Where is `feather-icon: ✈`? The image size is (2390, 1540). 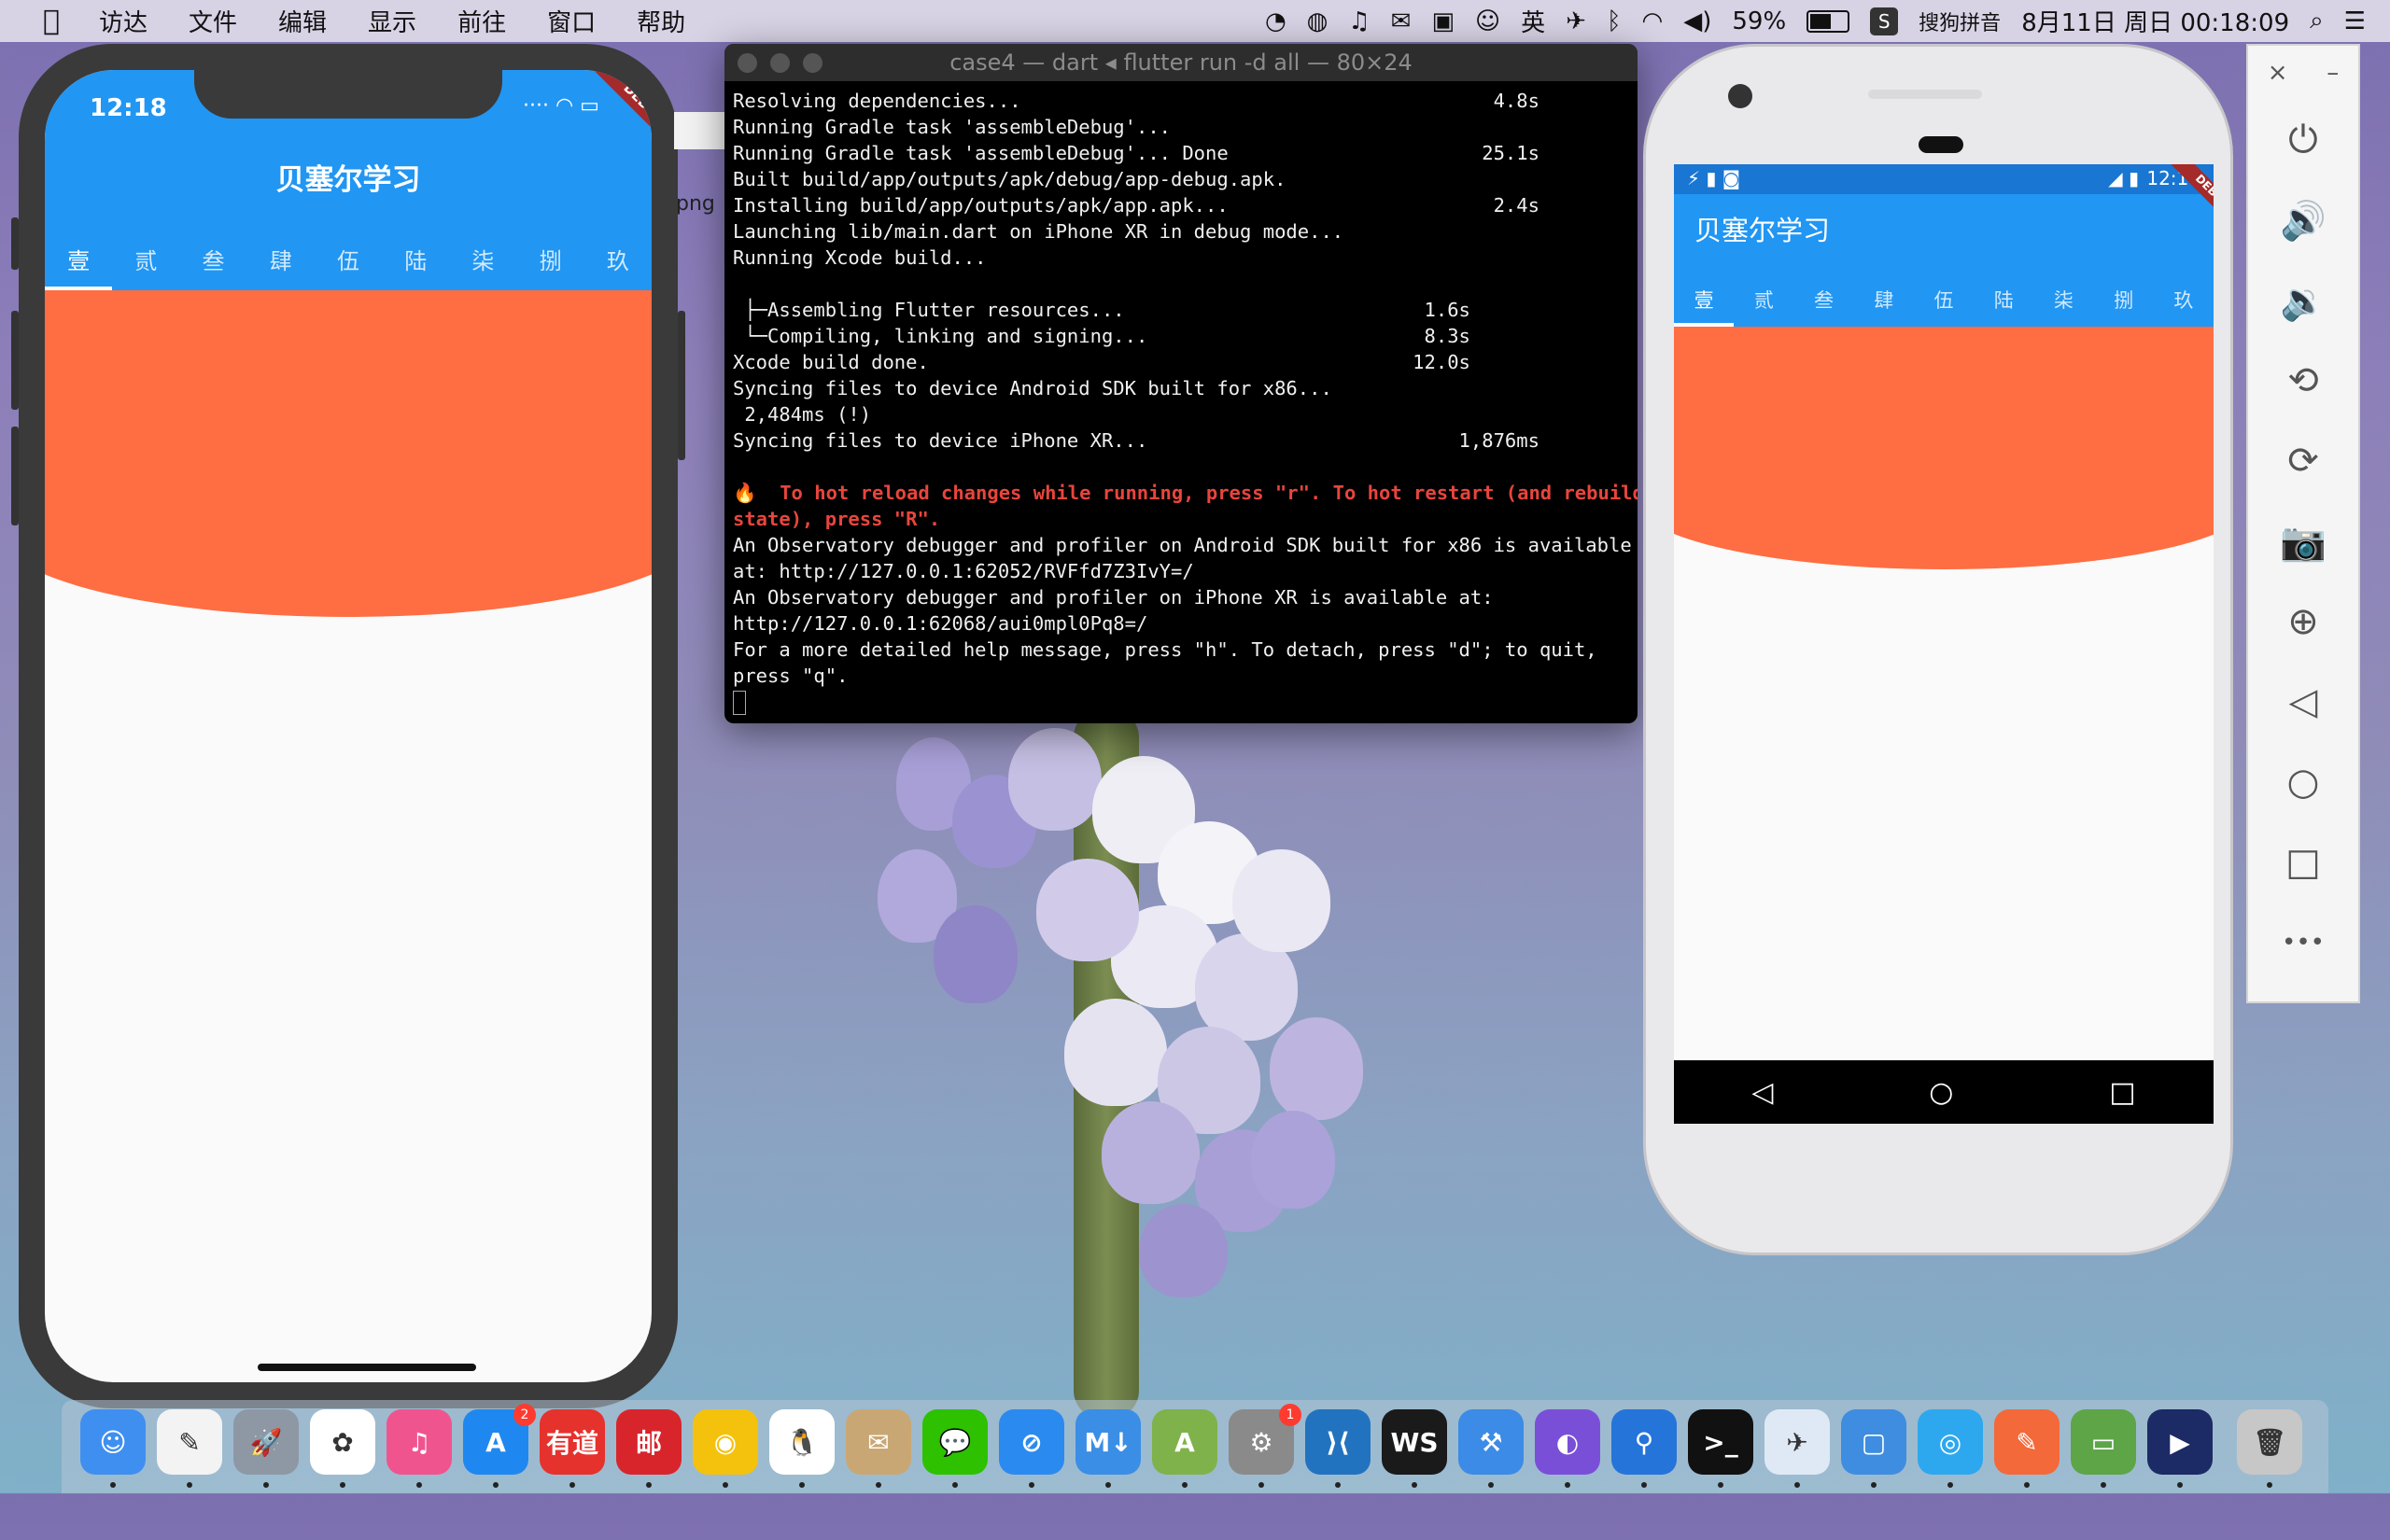
feather-icon: ✈ is located at coordinates (1576, 21).